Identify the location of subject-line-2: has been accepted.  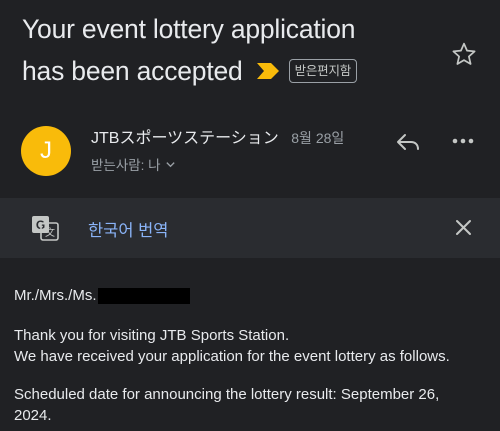
(132, 71).